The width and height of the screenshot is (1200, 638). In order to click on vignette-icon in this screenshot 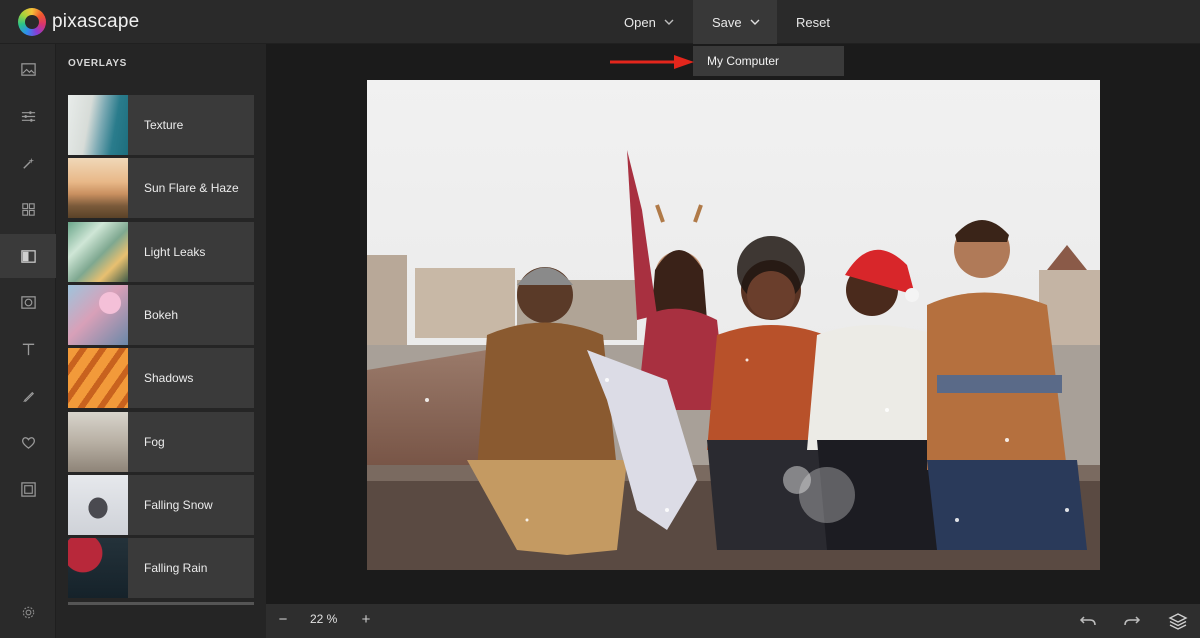, I will do `click(28, 302)`.